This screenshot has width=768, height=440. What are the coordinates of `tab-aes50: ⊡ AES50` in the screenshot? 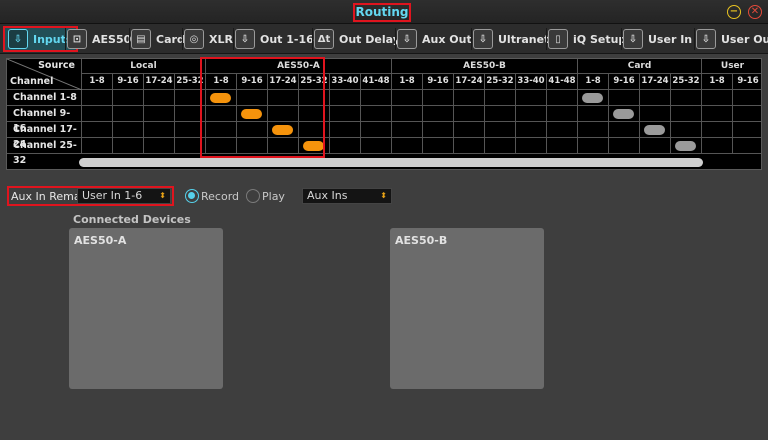 It's located at (99, 39).